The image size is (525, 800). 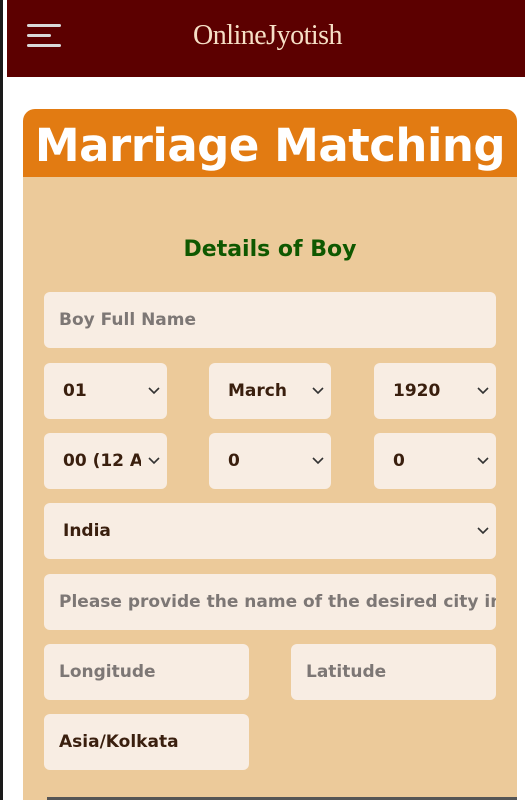 I want to click on page-title: Marriage Matching, so click(x=270, y=145).